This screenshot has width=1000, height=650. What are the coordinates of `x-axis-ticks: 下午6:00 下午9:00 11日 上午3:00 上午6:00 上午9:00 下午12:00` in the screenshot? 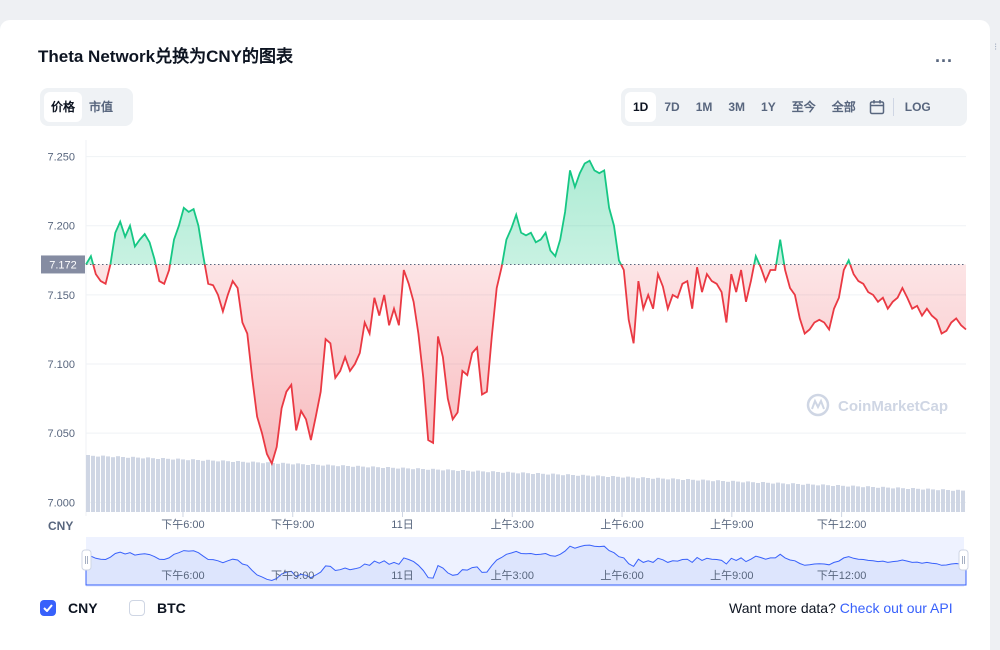 It's located at (513, 521).